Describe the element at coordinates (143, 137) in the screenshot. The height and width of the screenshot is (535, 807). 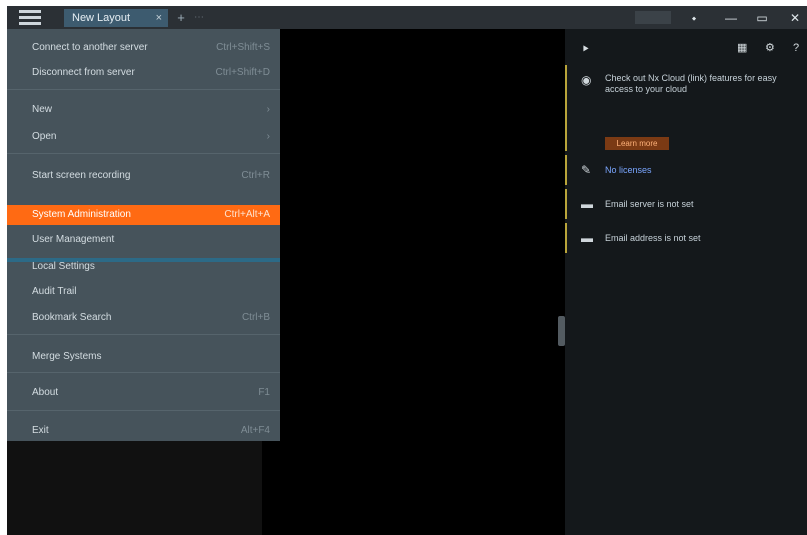
I see `menu-item-open: Open ›` at that location.